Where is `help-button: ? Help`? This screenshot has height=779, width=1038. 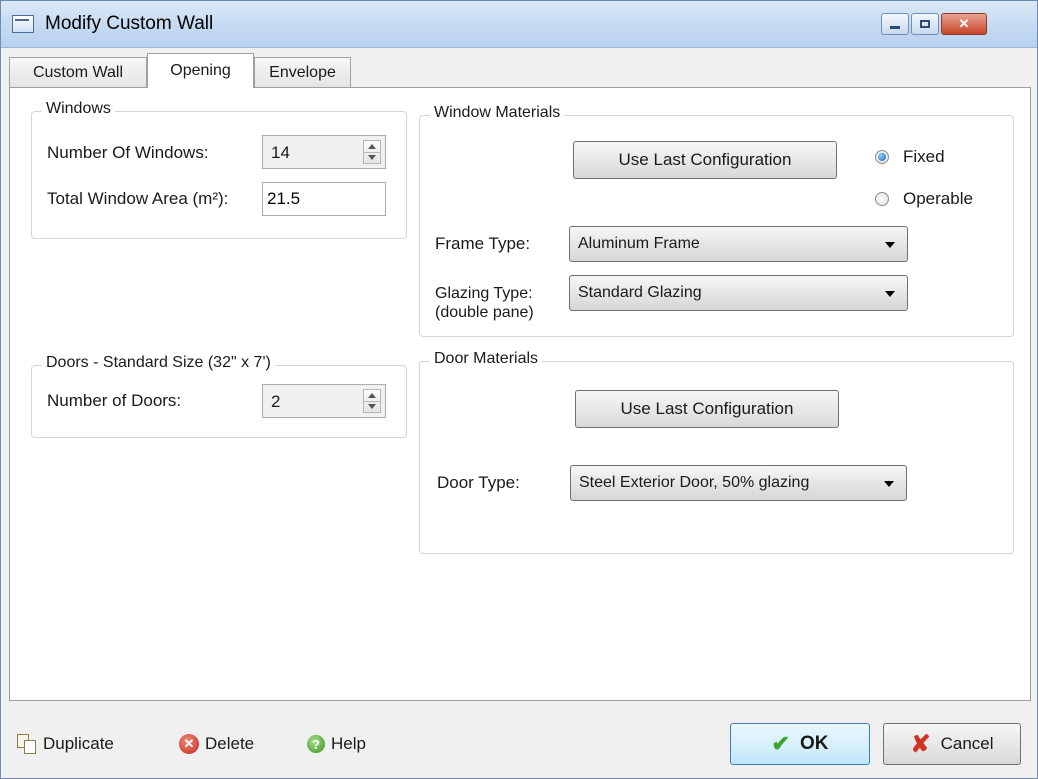
help-button: ? Help is located at coordinates (336, 744).